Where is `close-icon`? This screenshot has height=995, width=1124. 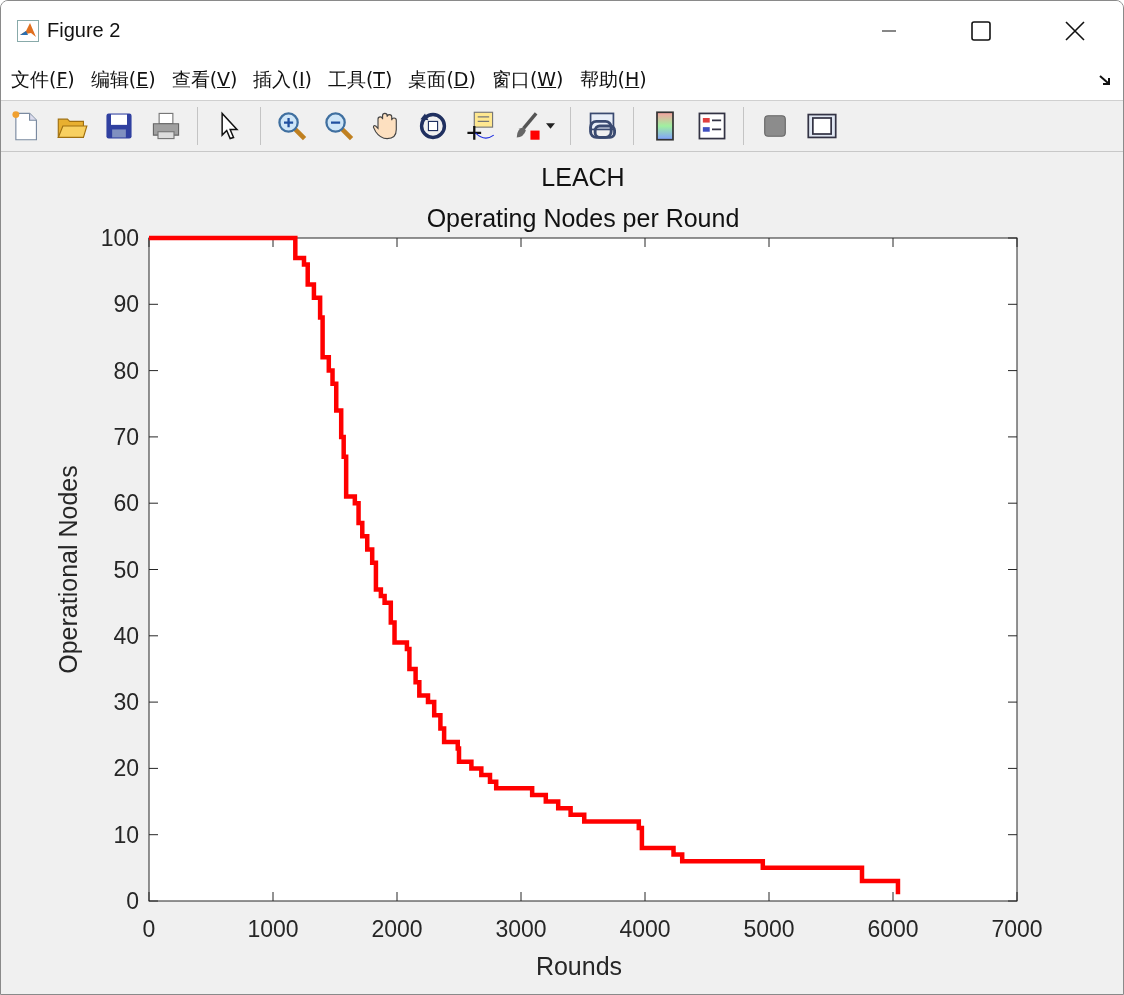
close-icon is located at coordinates (1075, 30).